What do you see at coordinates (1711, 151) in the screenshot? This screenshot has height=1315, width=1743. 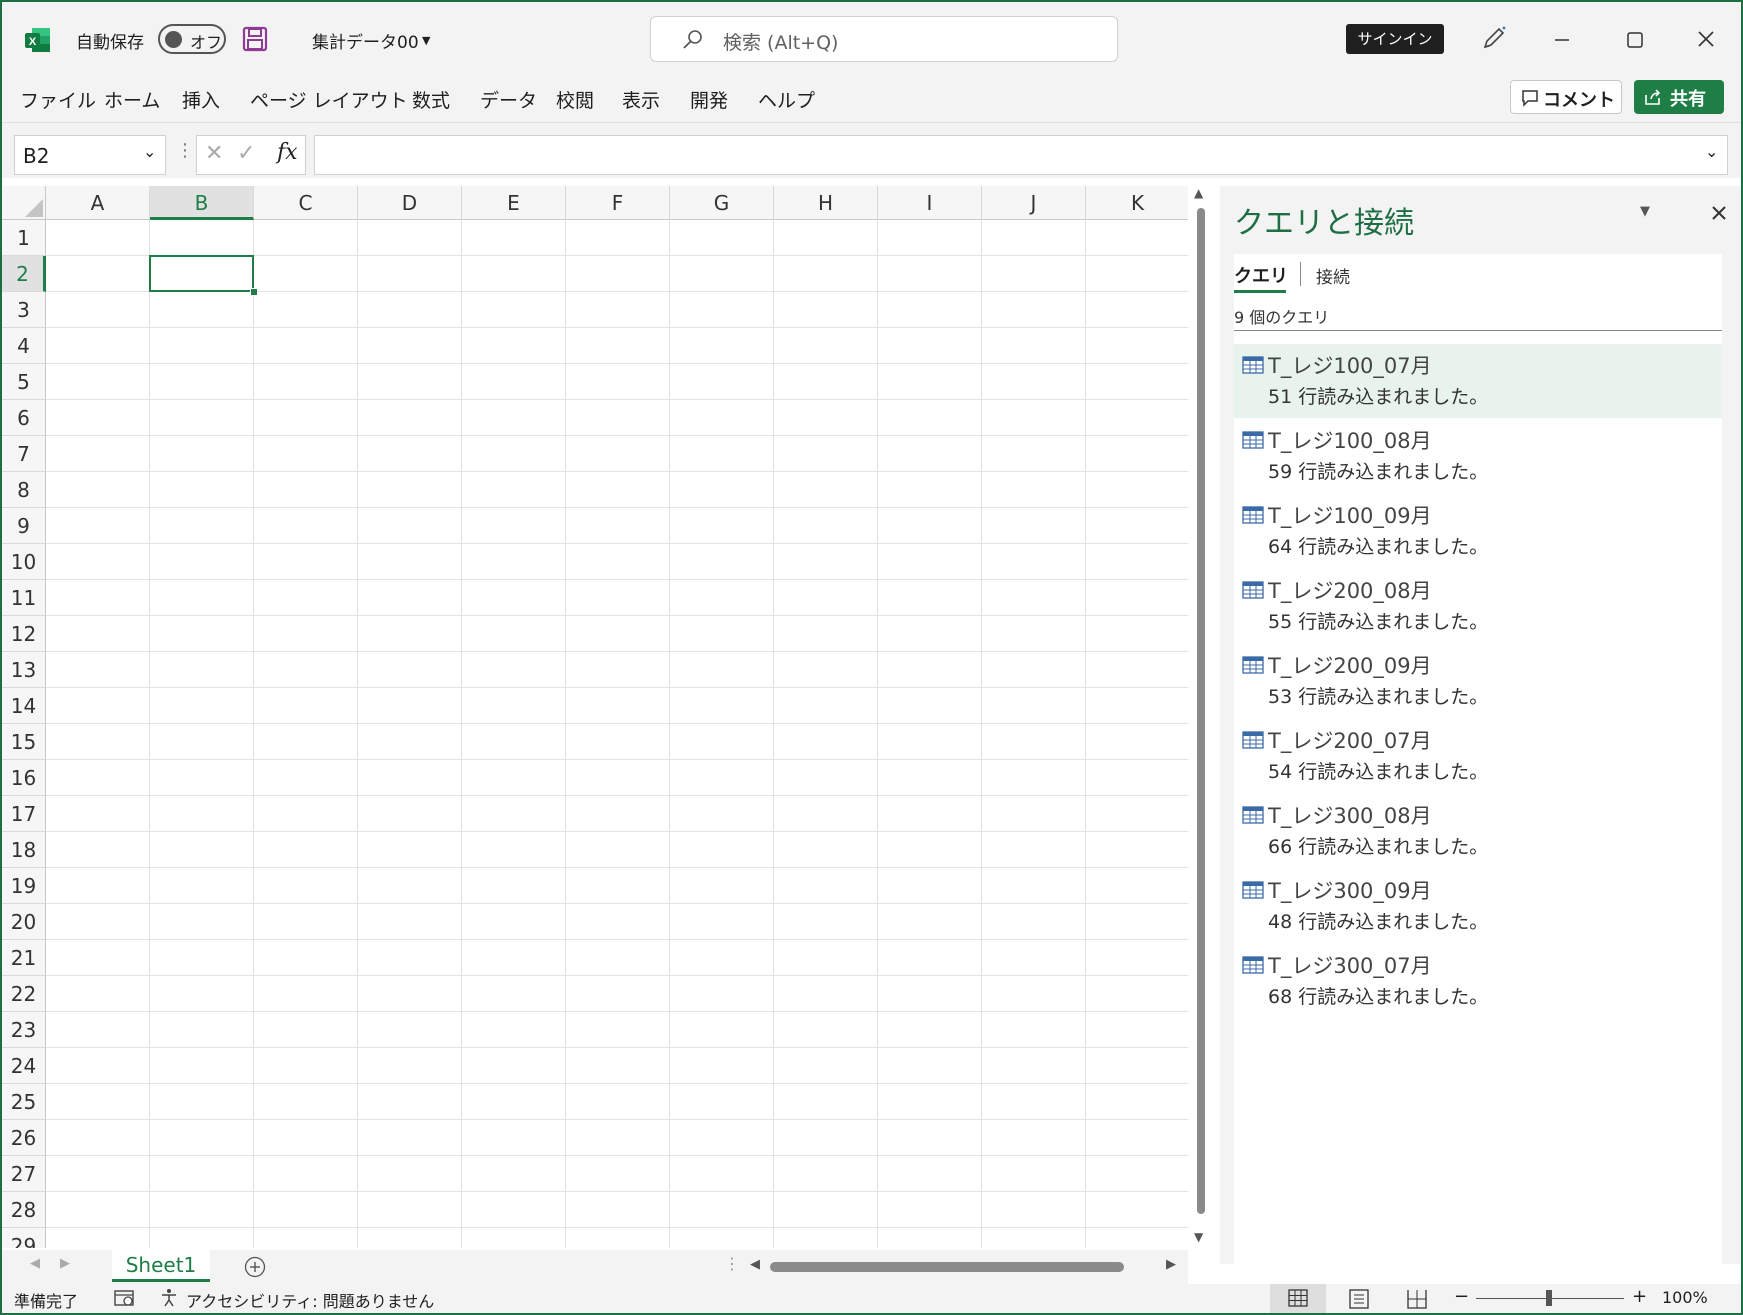 I see `expand-formula-icon: ⌄` at bounding box center [1711, 151].